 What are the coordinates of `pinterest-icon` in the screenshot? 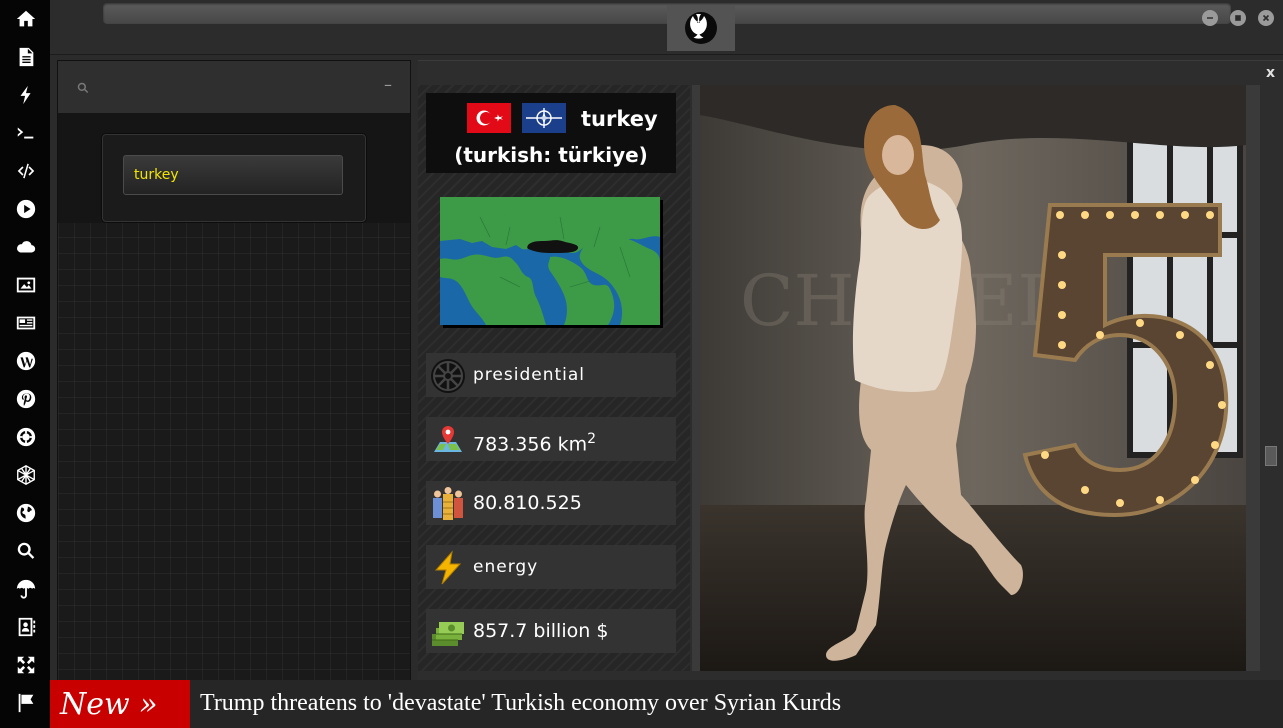 It's located at (26, 399).